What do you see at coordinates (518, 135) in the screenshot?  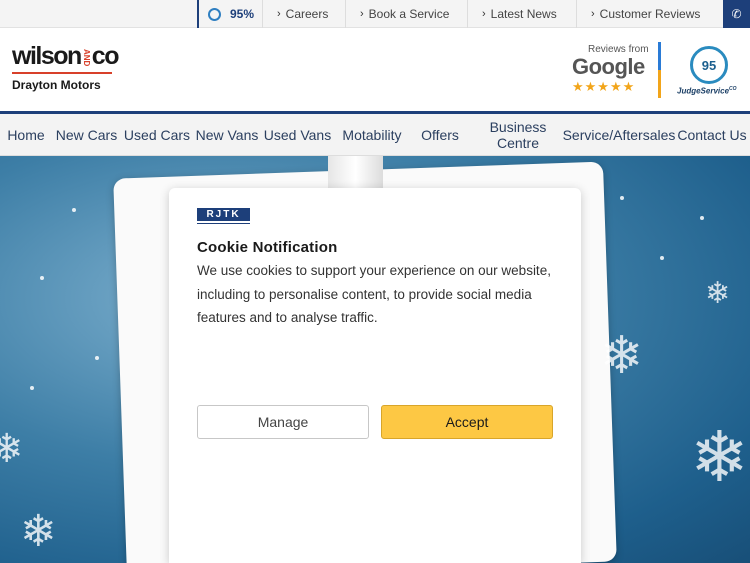 I see `nav-business-centre: Business Centre` at bounding box center [518, 135].